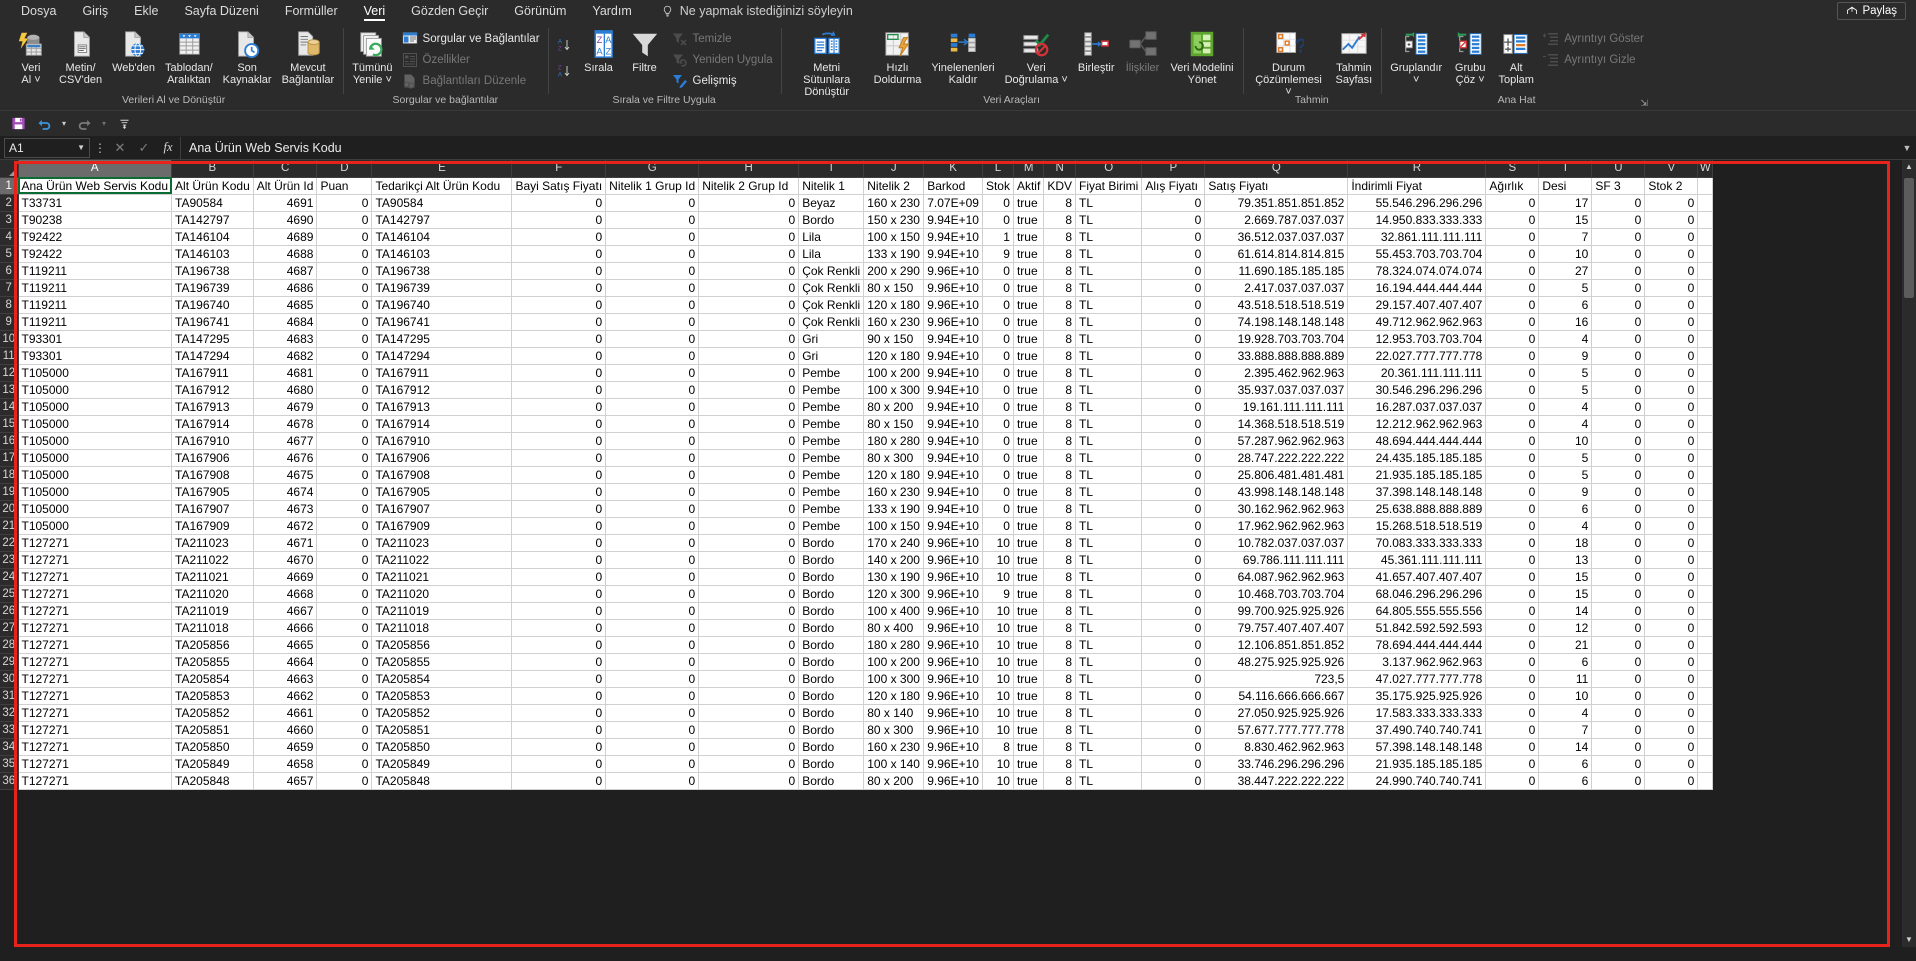 This screenshot has height=961, width=1916. What do you see at coordinates (953, 543) in the screenshot?
I see `cell-K22: 9.96E+10` at bounding box center [953, 543].